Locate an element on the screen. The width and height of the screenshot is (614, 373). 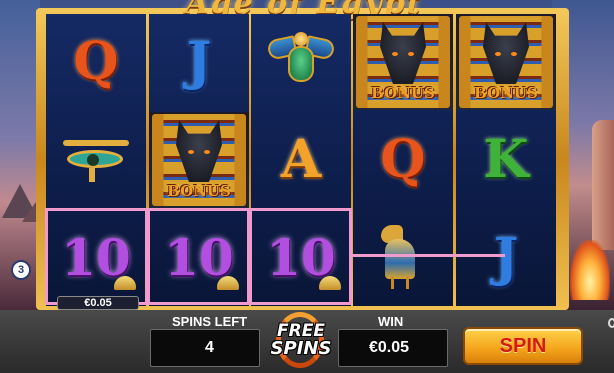
spins-left-display: 4 is located at coordinates (205, 348).